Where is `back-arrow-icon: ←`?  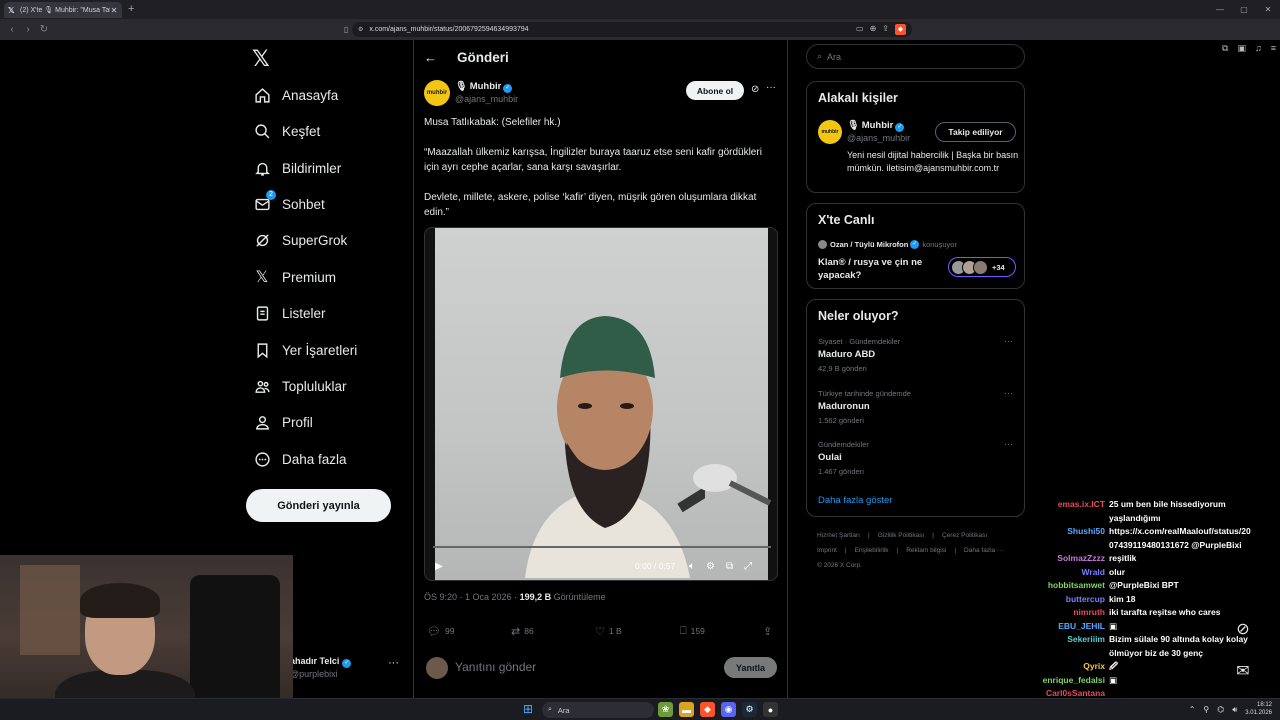 back-arrow-icon: ← is located at coordinates (430, 57).